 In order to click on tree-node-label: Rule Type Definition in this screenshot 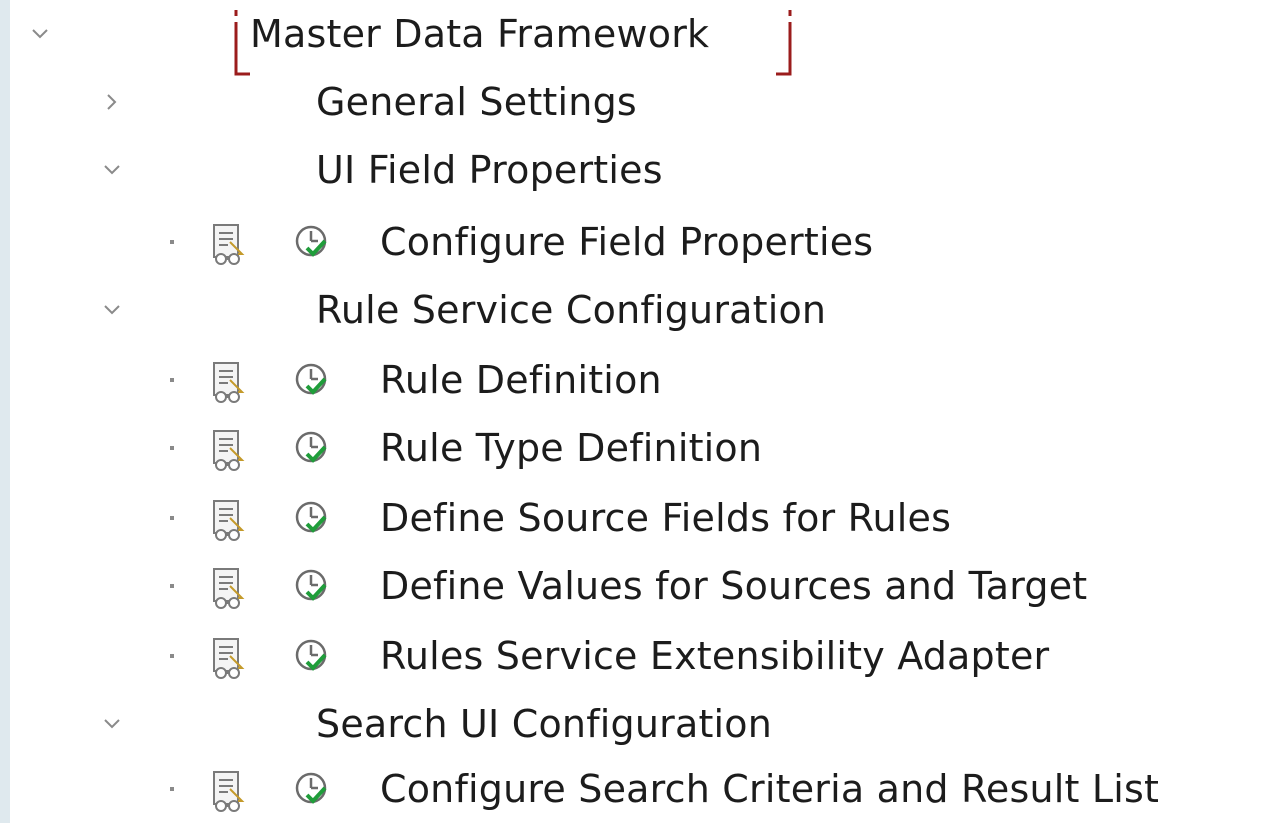, I will do `click(571, 448)`.